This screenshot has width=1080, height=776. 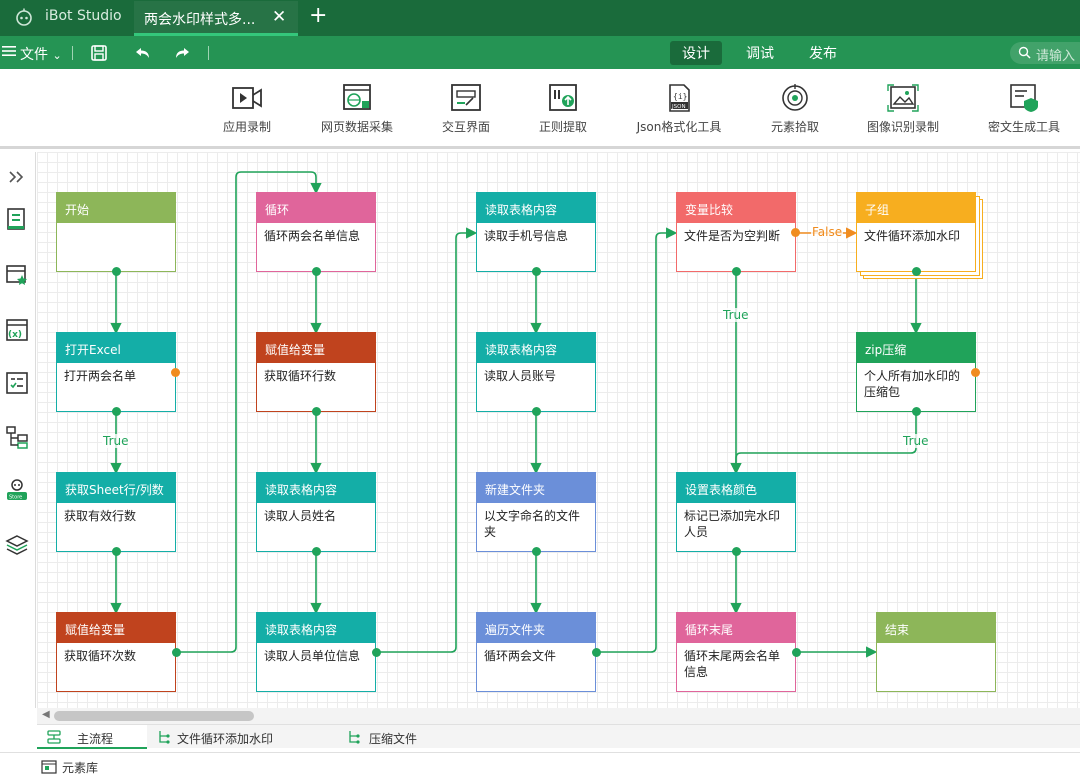 I want to click on node-end: 结束, so click(x=936, y=652).